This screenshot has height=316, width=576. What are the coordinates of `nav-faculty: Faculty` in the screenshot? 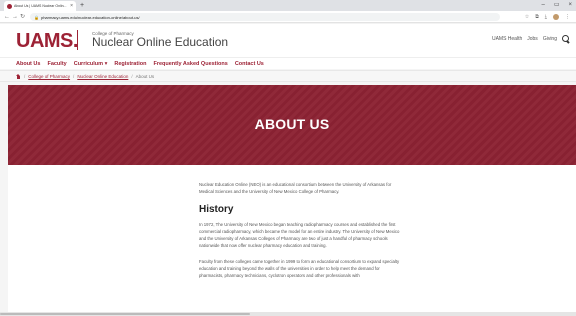 It's located at (56, 64).